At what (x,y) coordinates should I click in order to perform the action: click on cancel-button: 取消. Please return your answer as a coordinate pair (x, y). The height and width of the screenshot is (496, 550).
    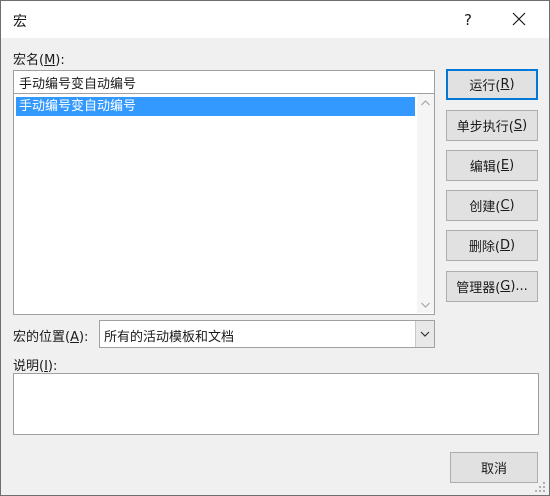
    Looking at the image, I should click on (494, 467).